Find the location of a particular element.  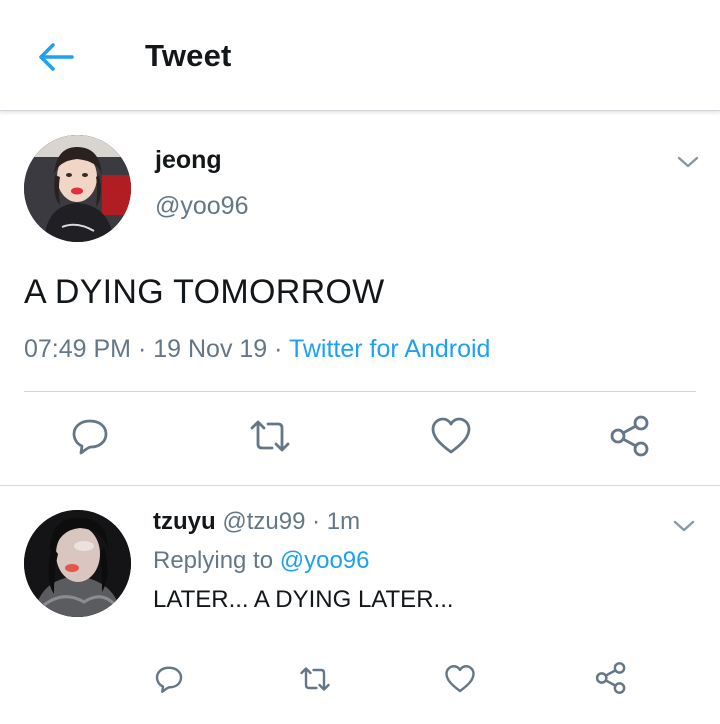

display-name: jeong is located at coordinates (188, 160).